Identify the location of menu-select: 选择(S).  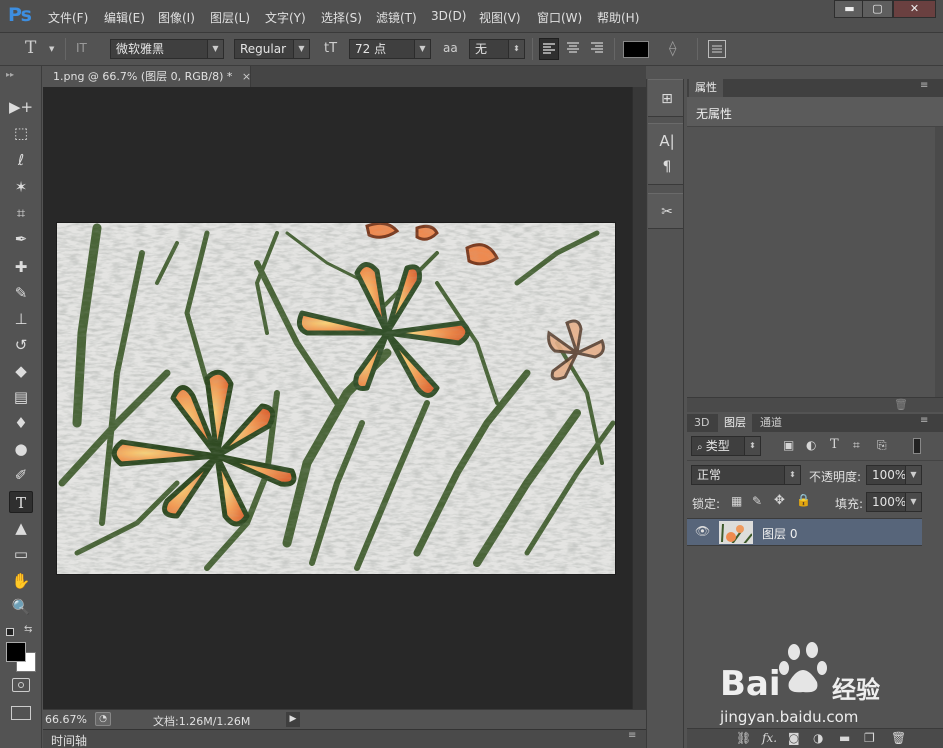
(341, 17).